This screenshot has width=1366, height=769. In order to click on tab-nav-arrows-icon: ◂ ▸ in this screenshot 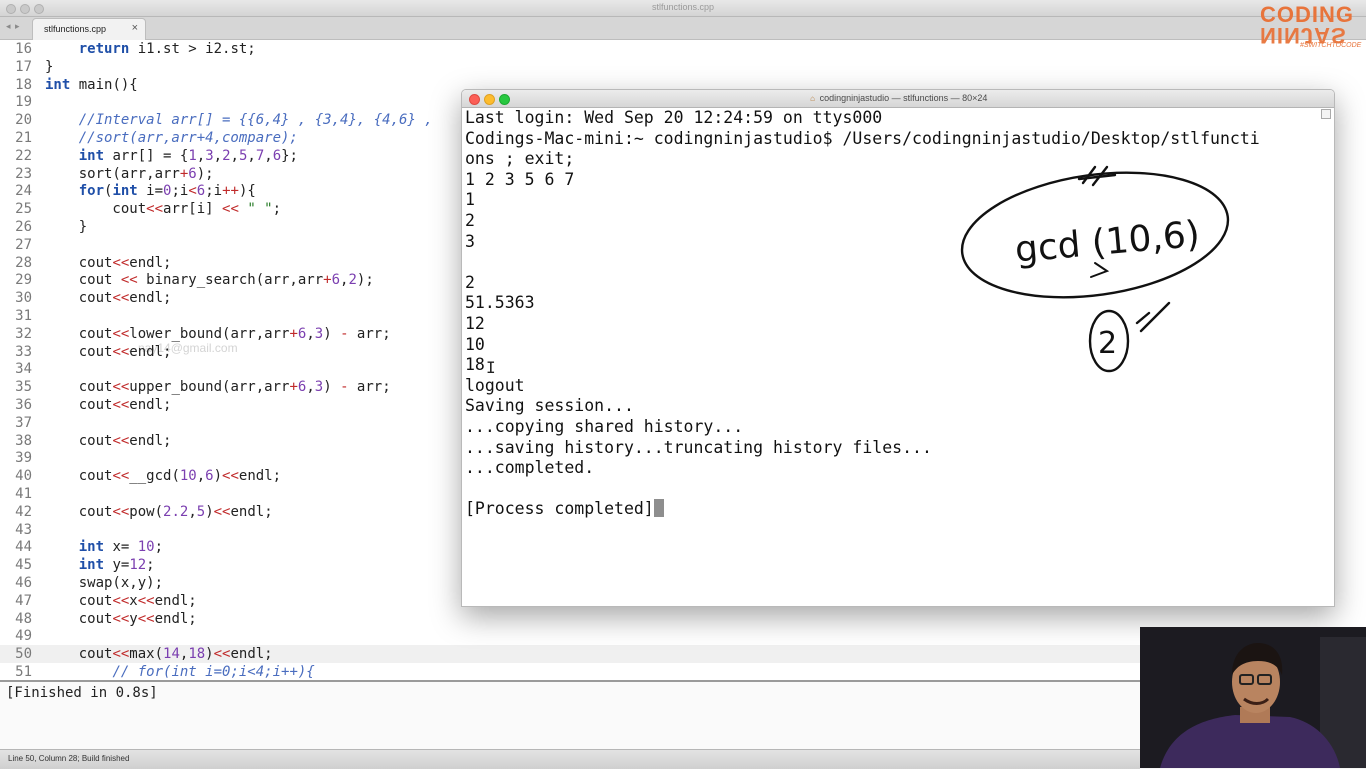, I will do `click(13, 26)`.